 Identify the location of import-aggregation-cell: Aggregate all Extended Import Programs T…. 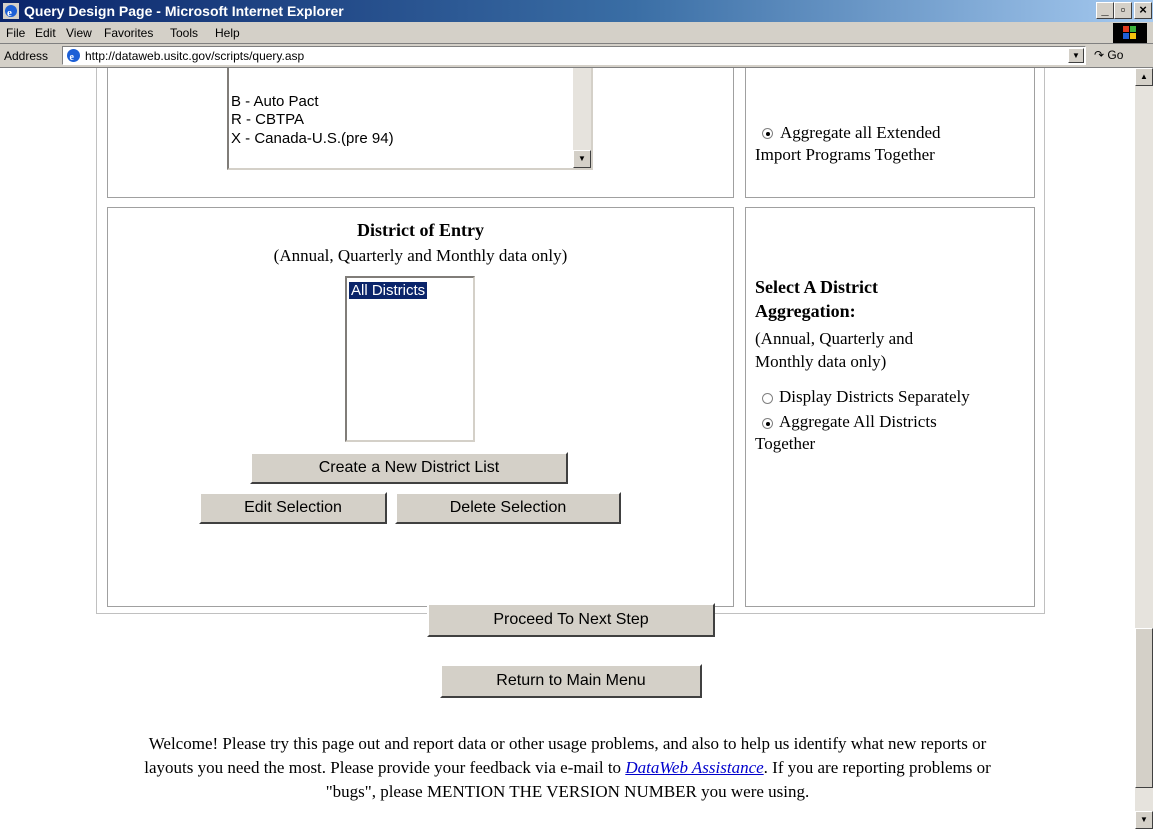
(890, 133).